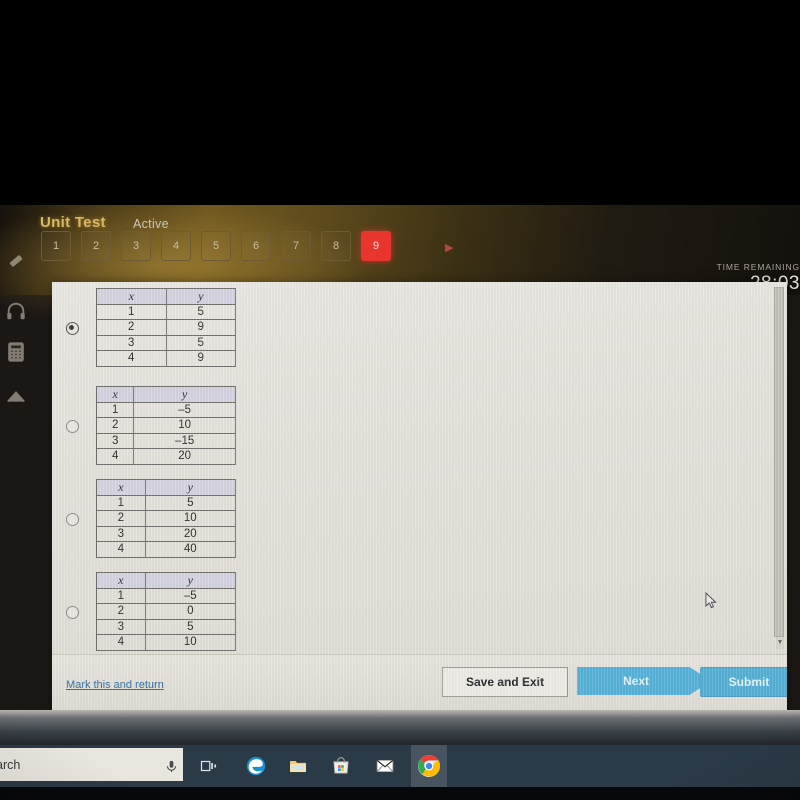  Describe the element at coordinates (209, 766) in the screenshot. I see `task-view-icon` at that location.